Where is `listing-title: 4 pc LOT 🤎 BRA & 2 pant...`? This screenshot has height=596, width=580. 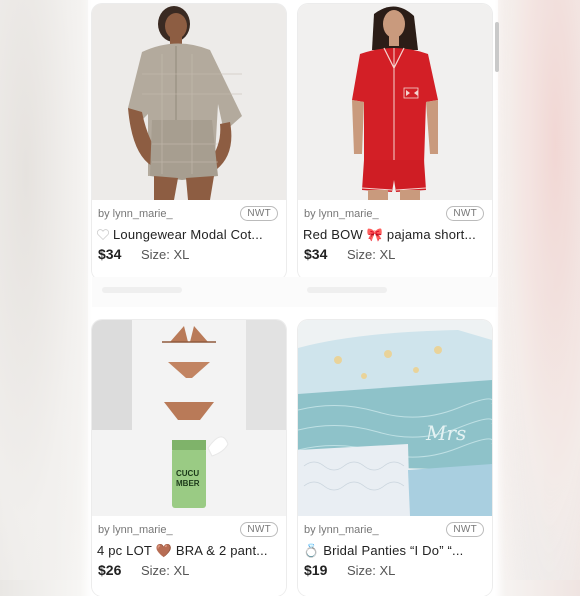 listing-title: 4 pc LOT 🤎 BRA & 2 pant... is located at coordinates (188, 551).